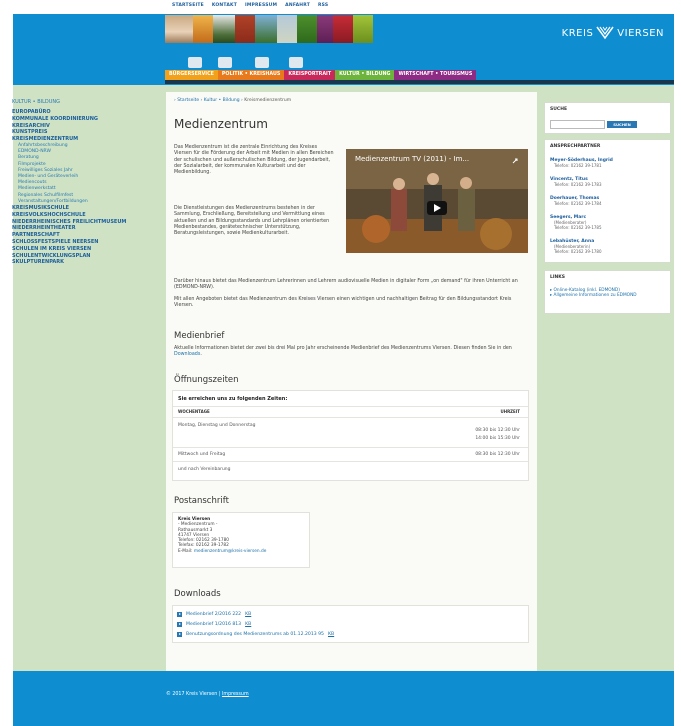 Image resolution: width=681 pixels, height=726 pixels. I want to click on address-email-line: E-Mail: medienzentrum@kreis-viersen.de, so click(241, 551).